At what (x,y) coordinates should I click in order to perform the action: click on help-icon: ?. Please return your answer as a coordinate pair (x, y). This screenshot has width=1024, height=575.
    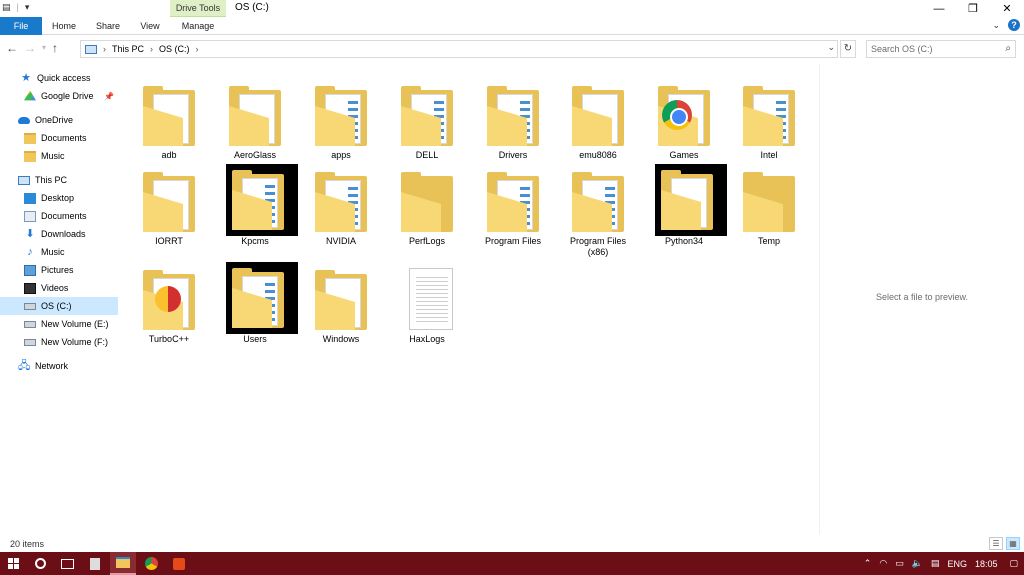
    Looking at the image, I should click on (1014, 25).